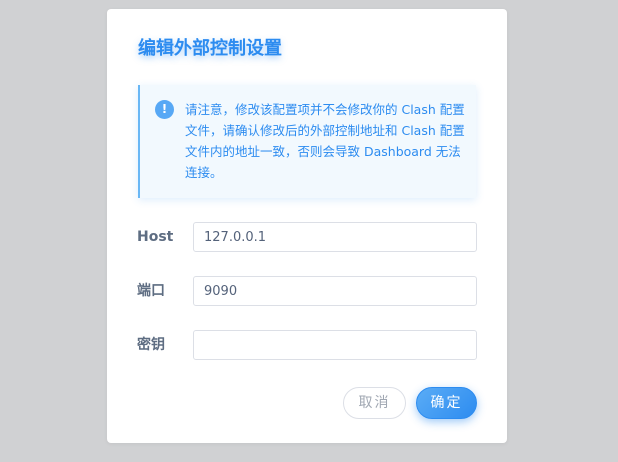 This screenshot has width=618, height=462. What do you see at coordinates (210, 48) in the screenshot?
I see `dialog-title: 编辑外部控制设置` at bounding box center [210, 48].